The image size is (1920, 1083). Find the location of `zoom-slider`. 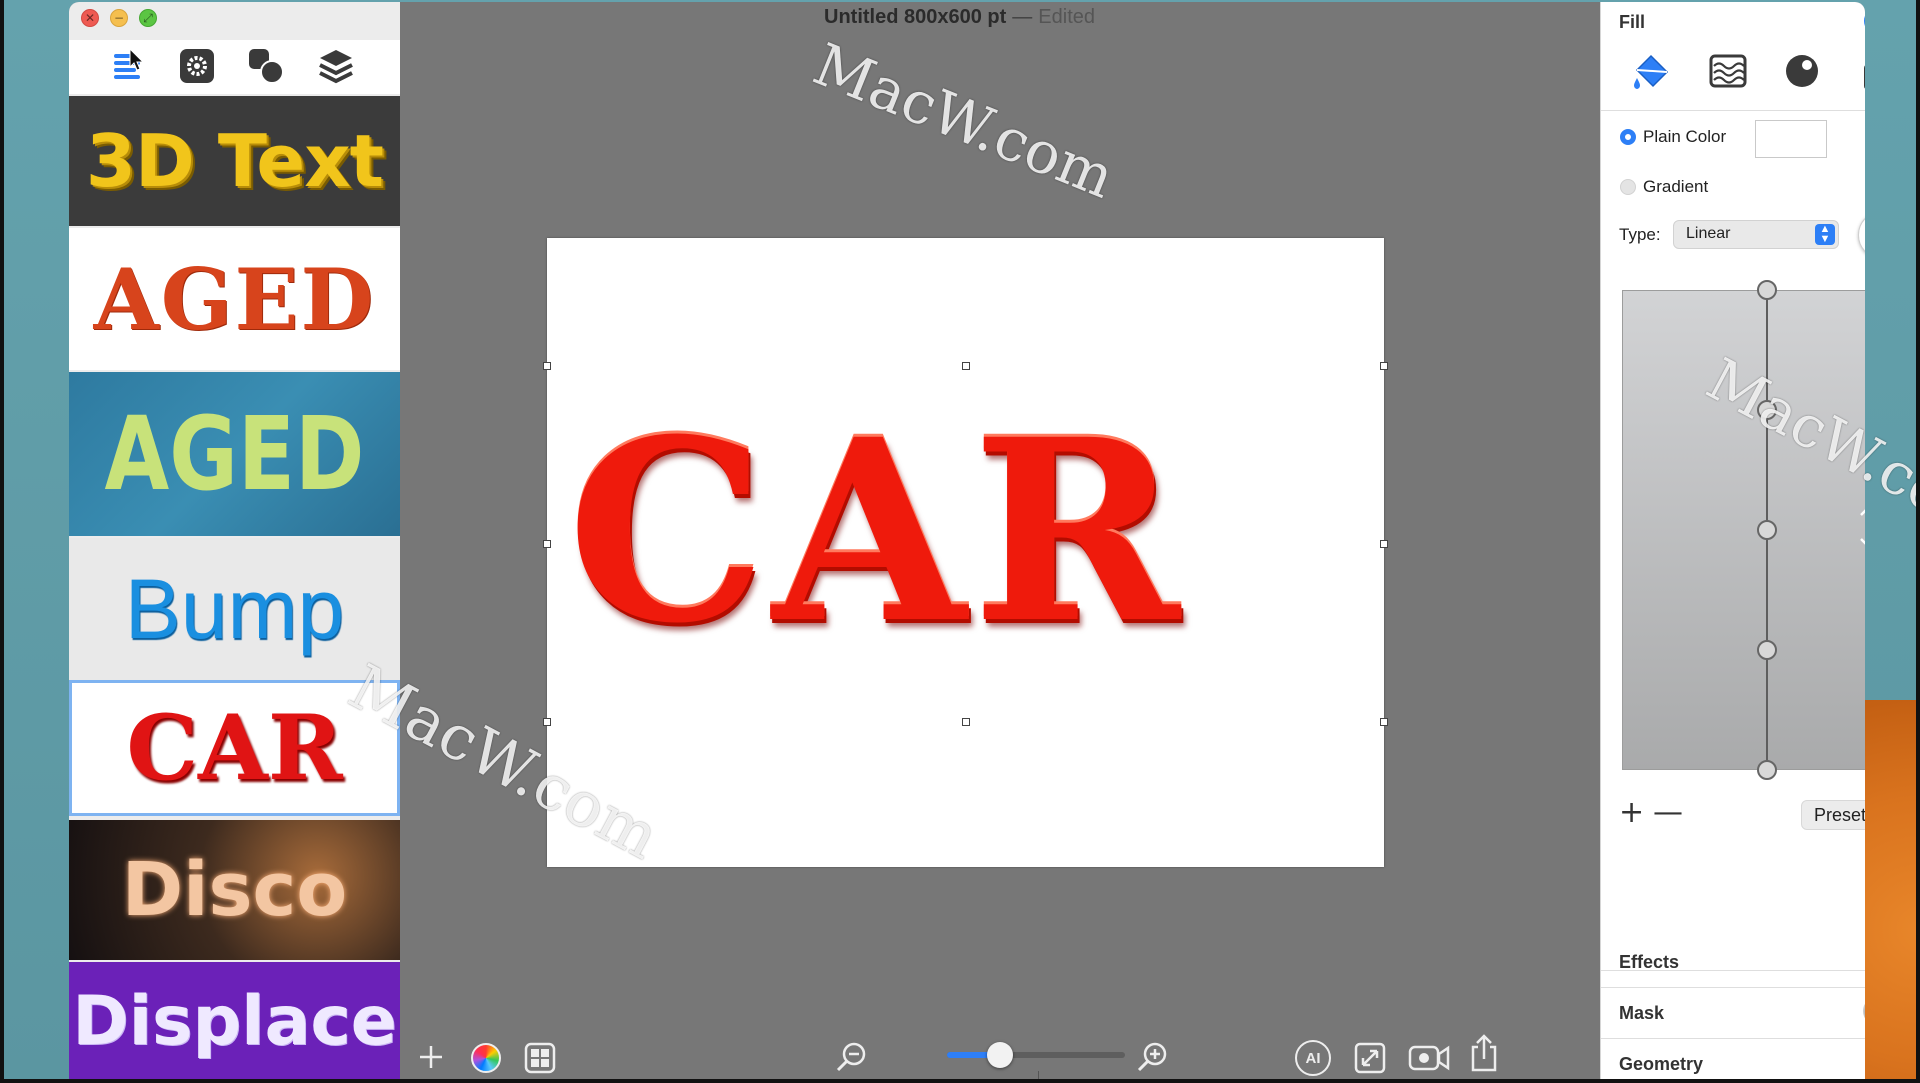

zoom-slider is located at coordinates (1036, 1055).